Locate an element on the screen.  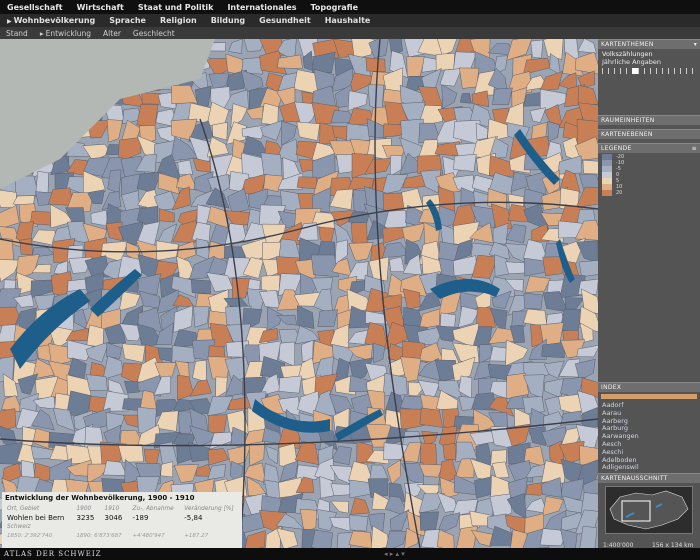
index-search-field is located at coordinates (649, 396).